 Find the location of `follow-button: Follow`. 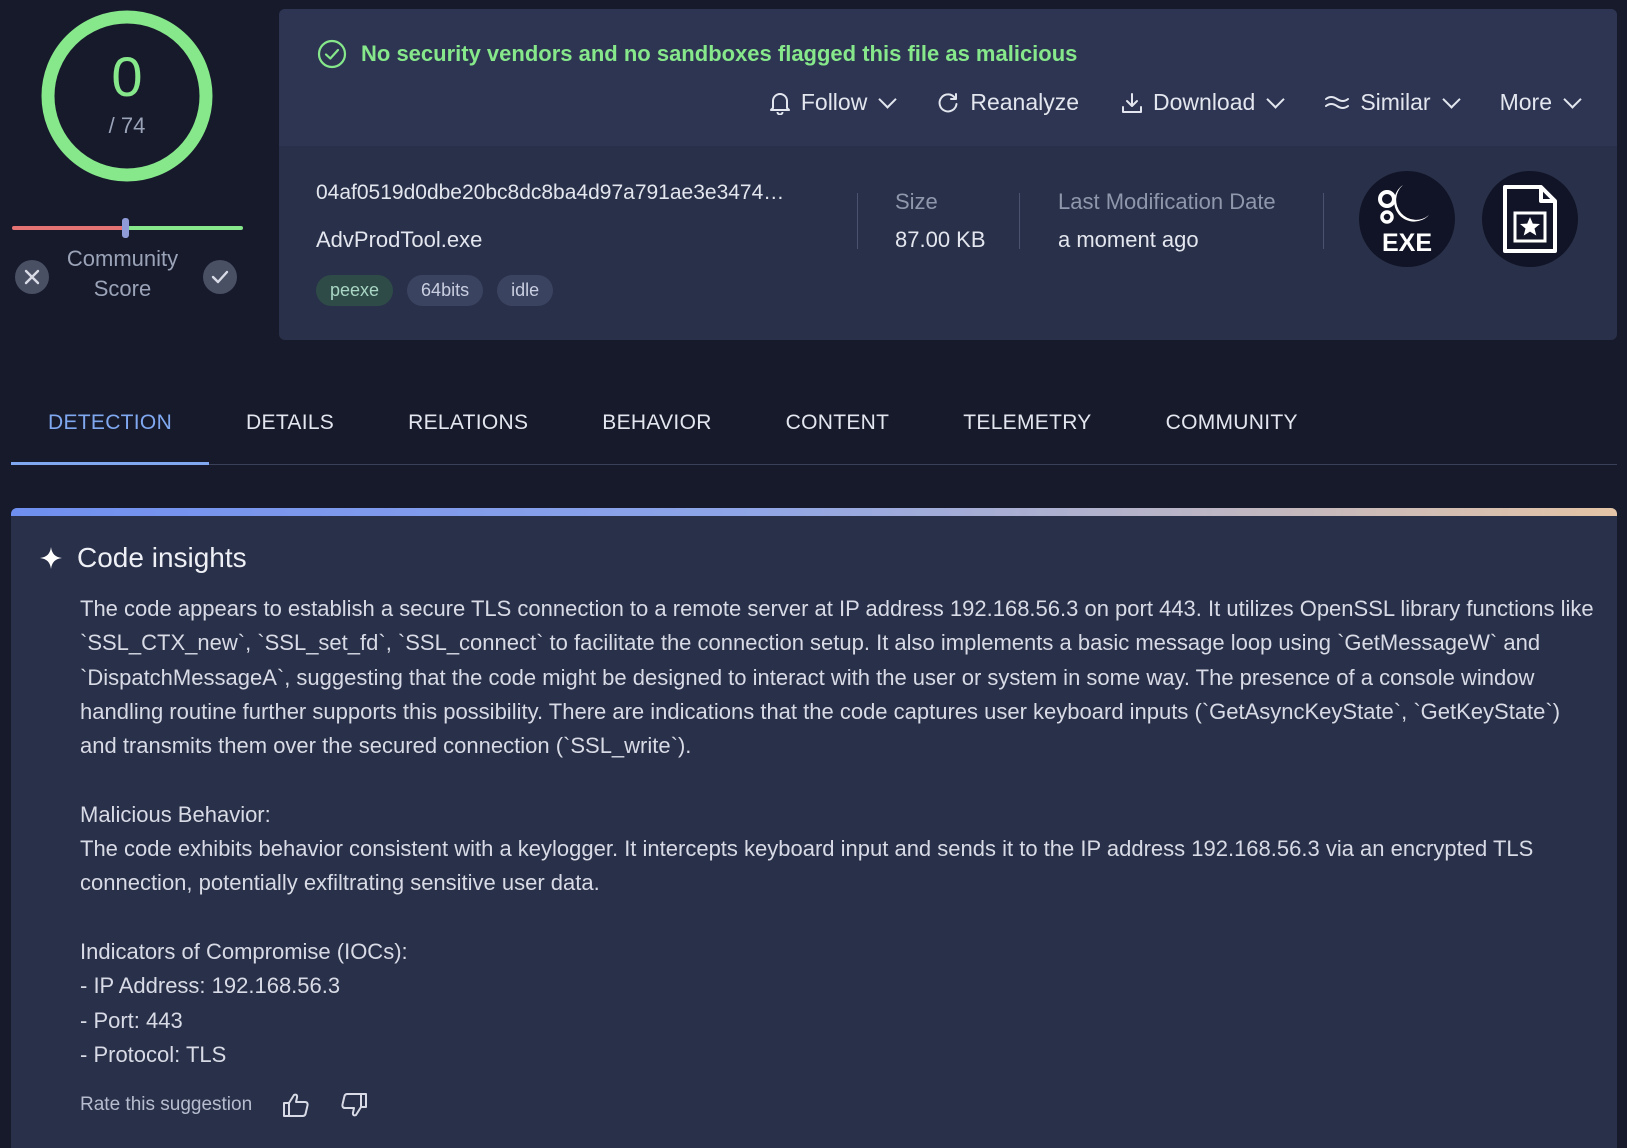

follow-button: Follow is located at coordinates (833, 102).